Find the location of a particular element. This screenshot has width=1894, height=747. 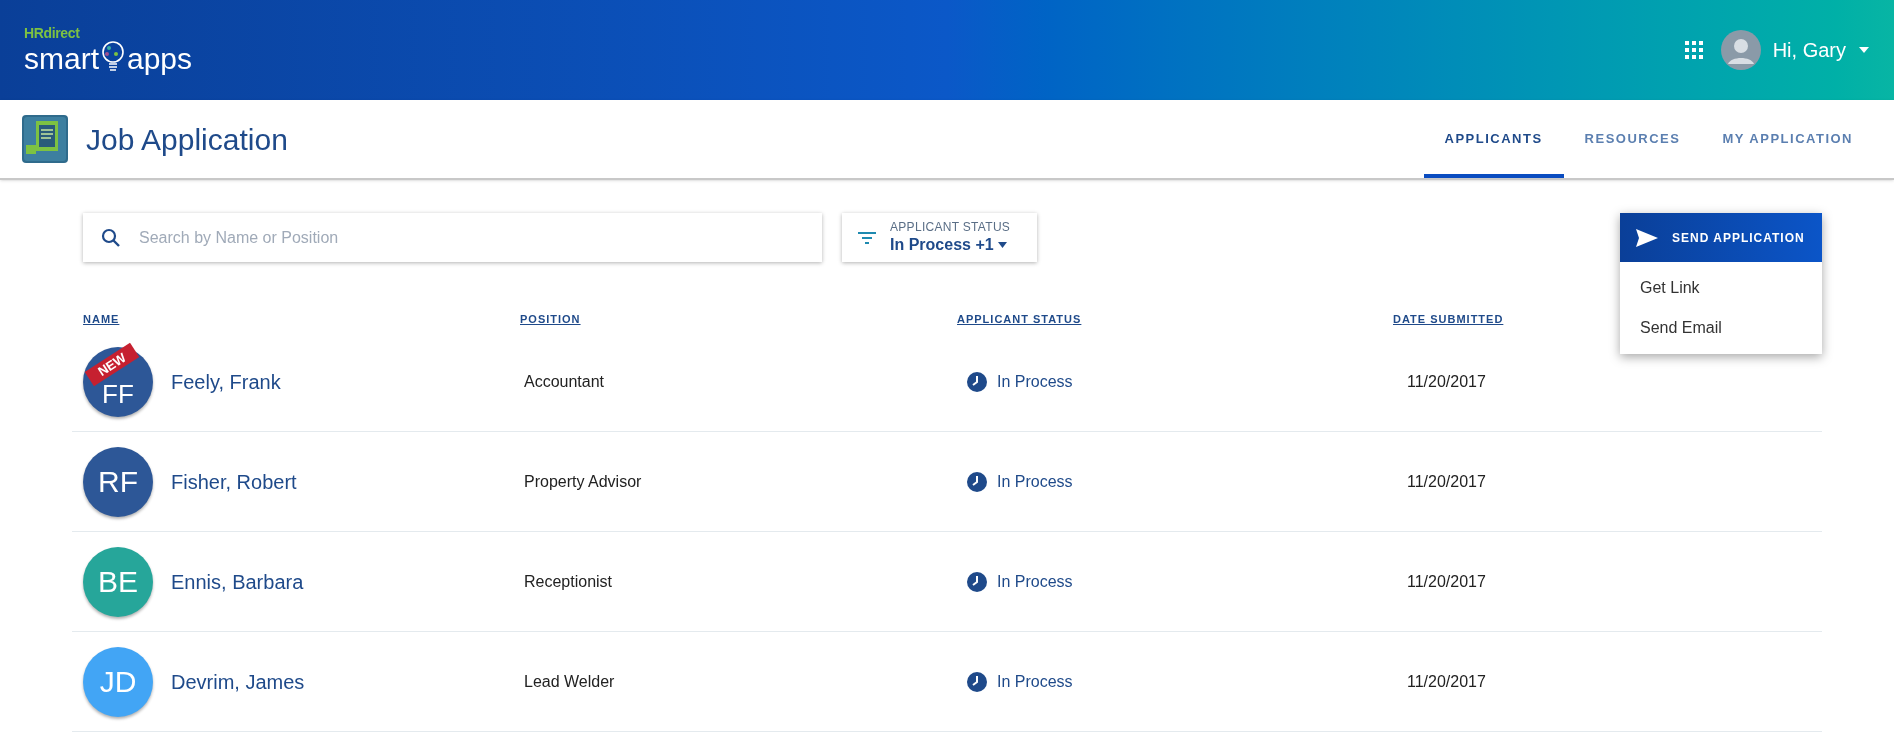

app-title: Job Application is located at coordinates (187, 139).